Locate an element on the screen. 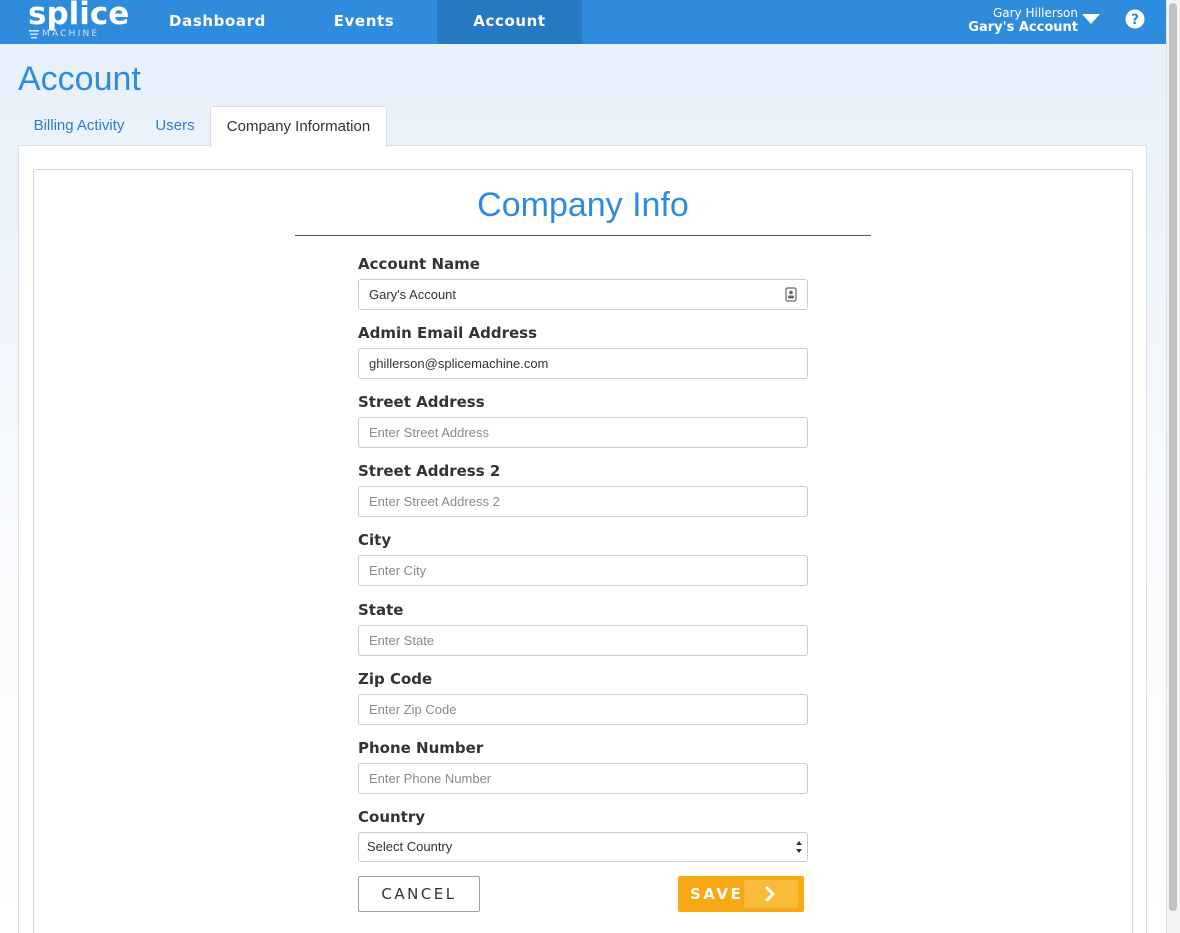 The width and height of the screenshot is (1180, 933). zip-code-input is located at coordinates (583, 709).